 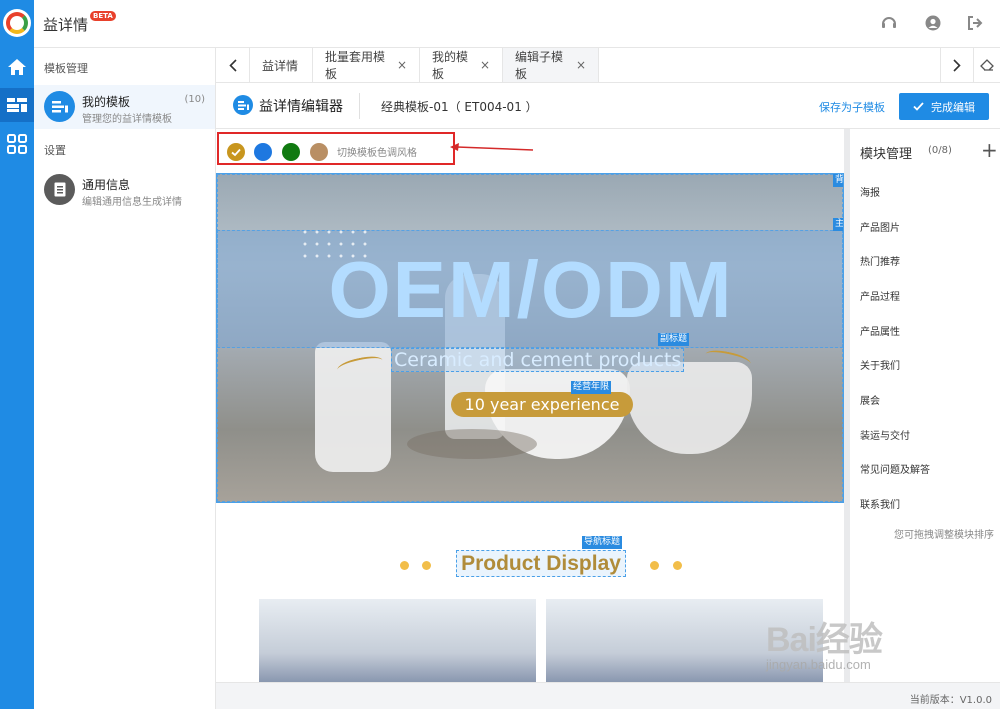 I want to click on module-item: 产品图片, so click(x=880, y=226).